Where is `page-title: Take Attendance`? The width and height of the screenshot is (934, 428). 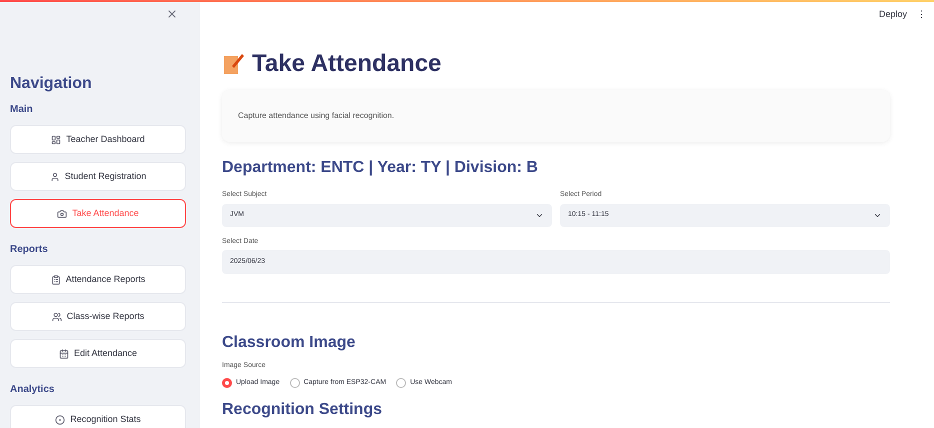
page-title: Take Attendance is located at coordinates (347, 64).